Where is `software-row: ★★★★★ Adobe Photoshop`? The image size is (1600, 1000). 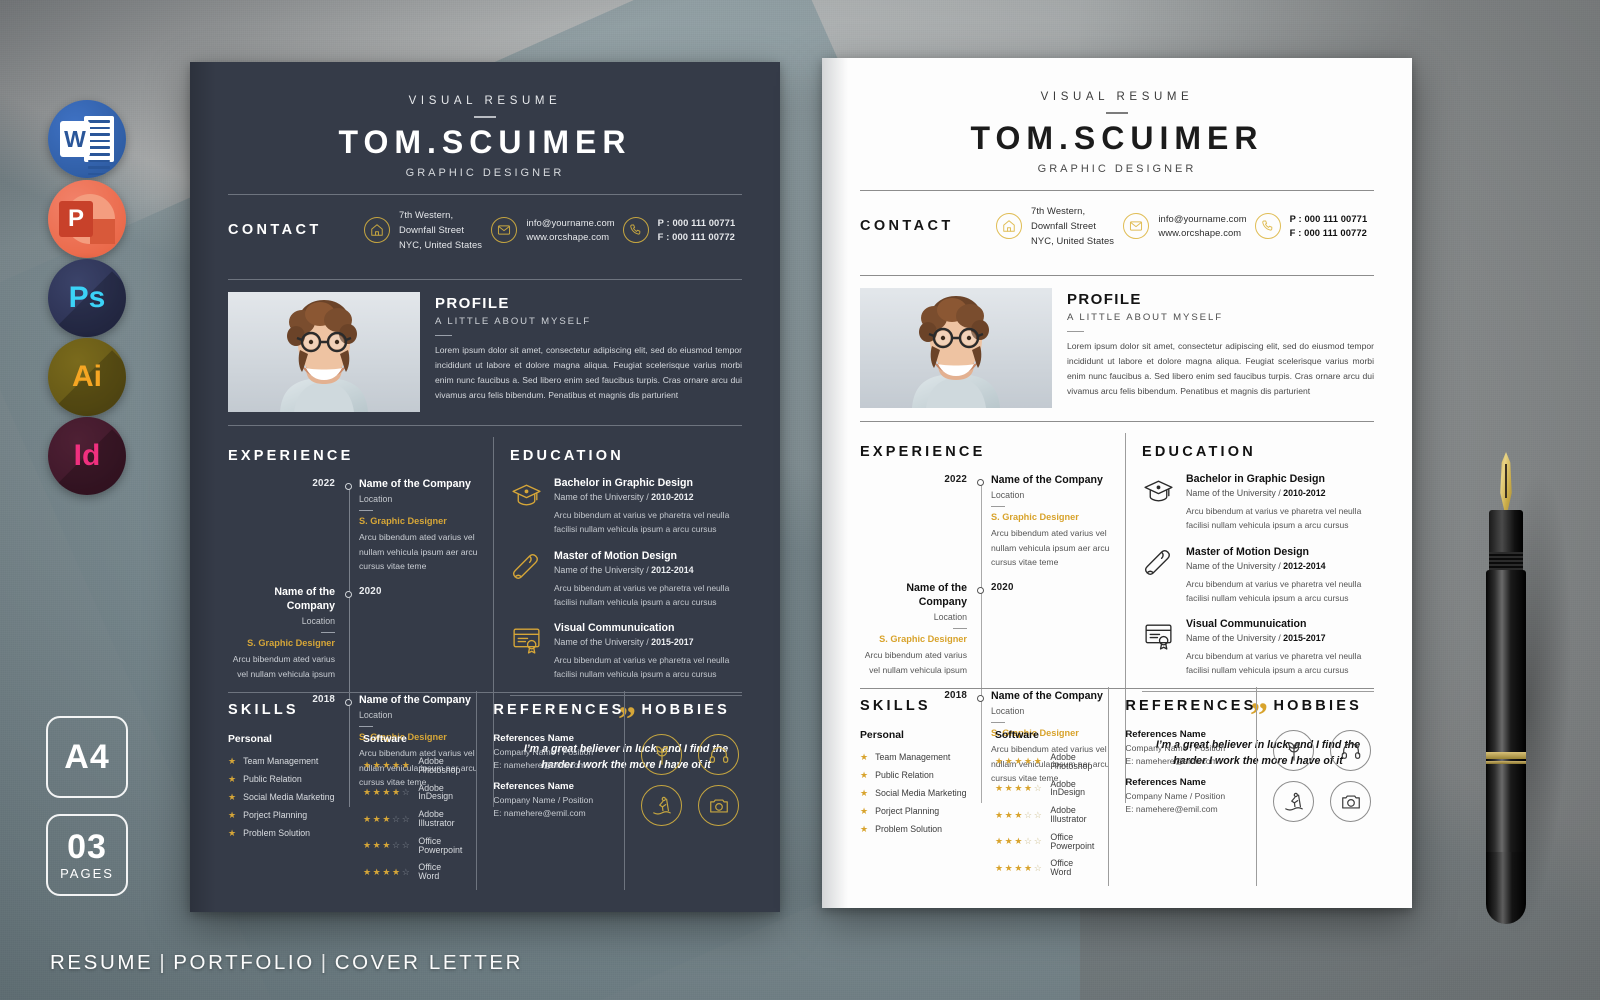 software-row: ★★★★★ Adobe Photoshop is located at coordinates (412, 766).